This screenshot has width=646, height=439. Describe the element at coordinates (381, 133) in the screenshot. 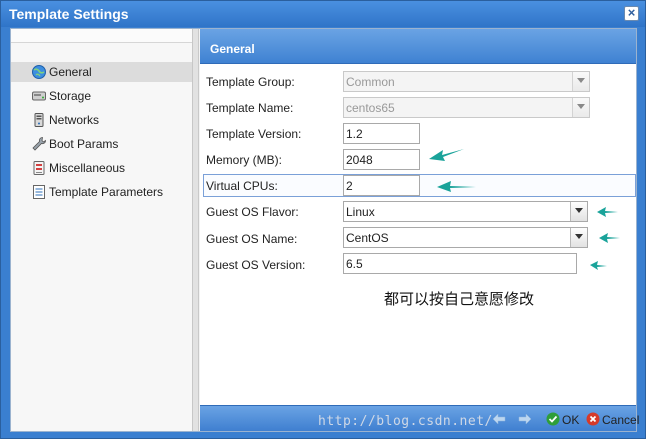

I see `template-version-input: 1.2` at that location.